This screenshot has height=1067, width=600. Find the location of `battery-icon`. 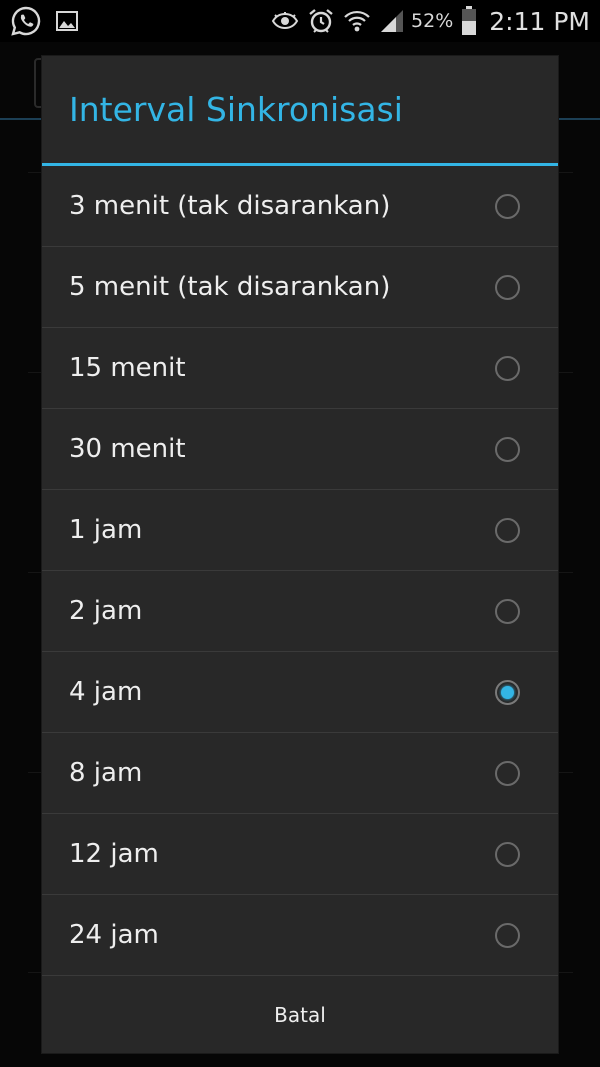

battery-icon is located at coordinates (469, 21).